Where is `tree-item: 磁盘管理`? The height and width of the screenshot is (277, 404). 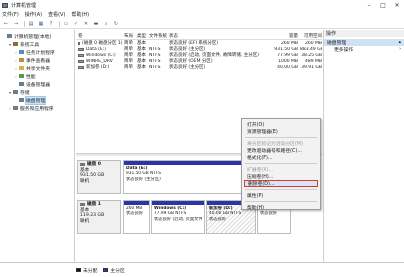 tree-item: 磁盘管理 is located at coordinates (37, 100).